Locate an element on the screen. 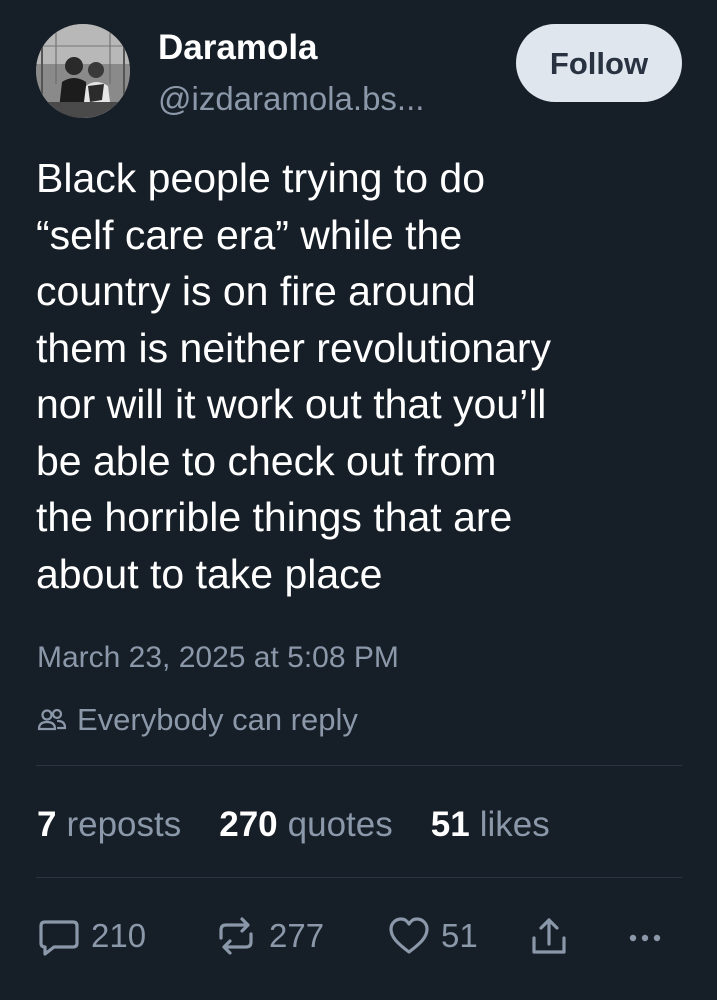  engagement-stats: 7 reposts 270 quotes 51 likes is located at coordinates (312, 825).